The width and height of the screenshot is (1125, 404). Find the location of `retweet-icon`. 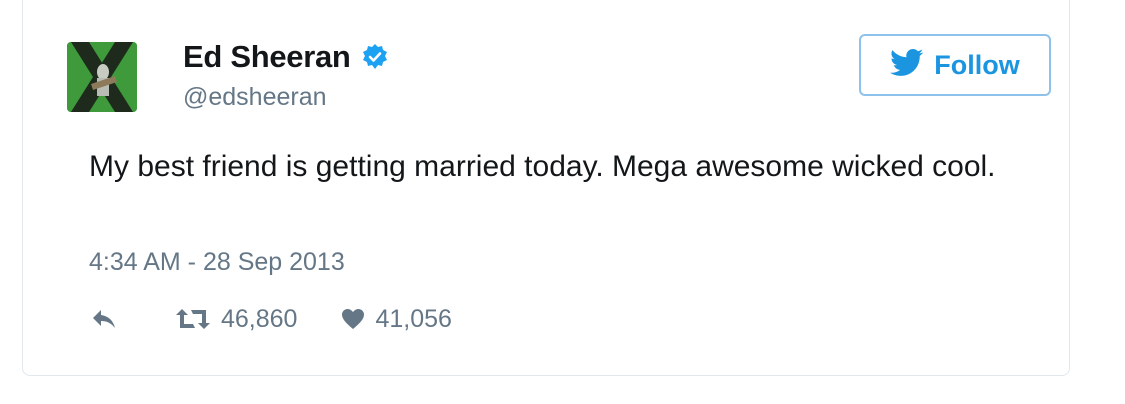

retweet-icon is located at coordinates (193, 319).